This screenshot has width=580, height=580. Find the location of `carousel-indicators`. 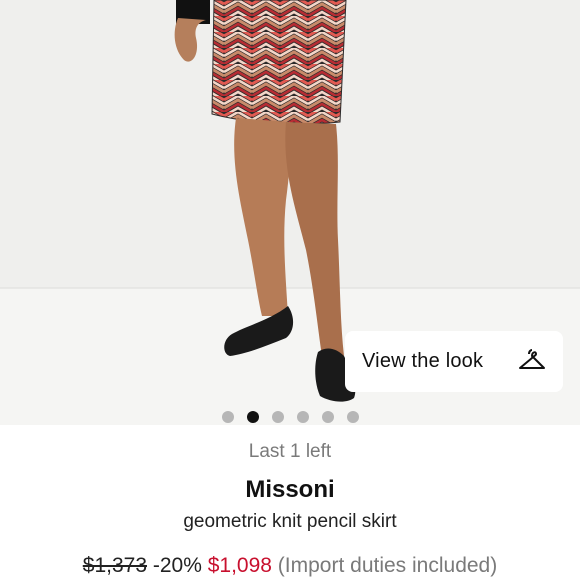

carousel-indicators is located at coordinates (290, 418).